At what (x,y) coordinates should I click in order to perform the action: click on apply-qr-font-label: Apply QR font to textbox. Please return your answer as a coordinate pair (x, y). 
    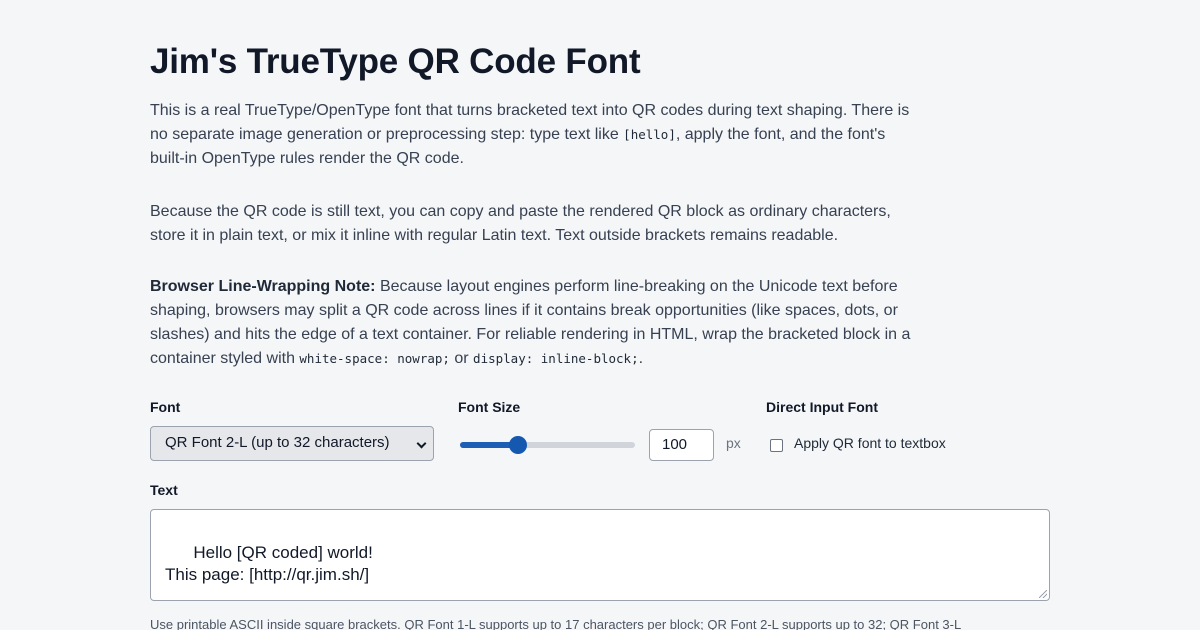
    Looking at the image, I should click on (870, 443).